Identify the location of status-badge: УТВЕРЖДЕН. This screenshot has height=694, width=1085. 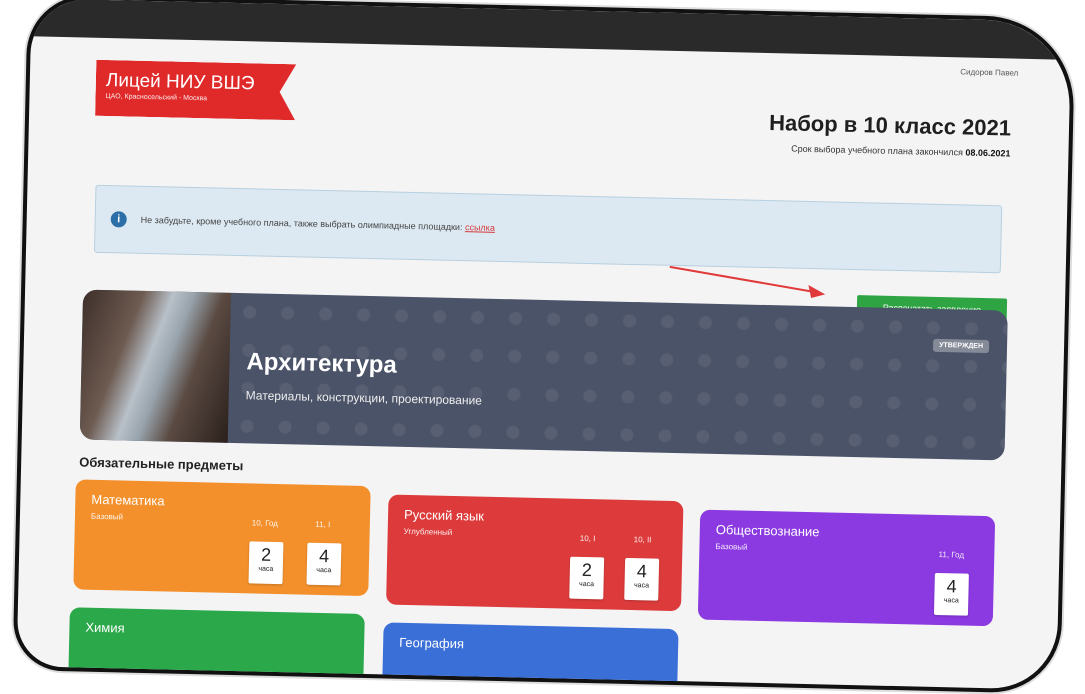
(961, 346).